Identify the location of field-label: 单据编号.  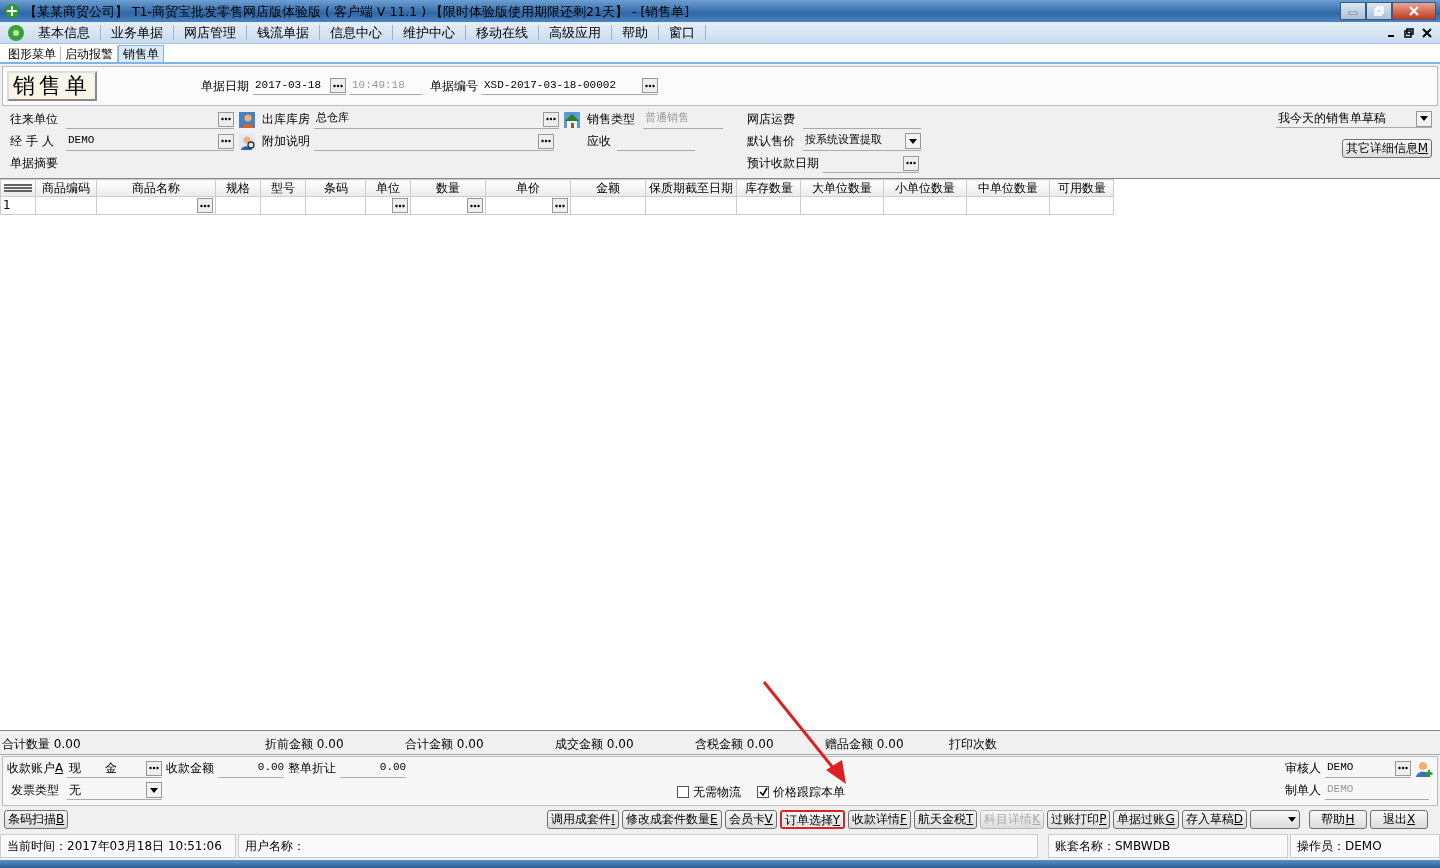
(454, 86).